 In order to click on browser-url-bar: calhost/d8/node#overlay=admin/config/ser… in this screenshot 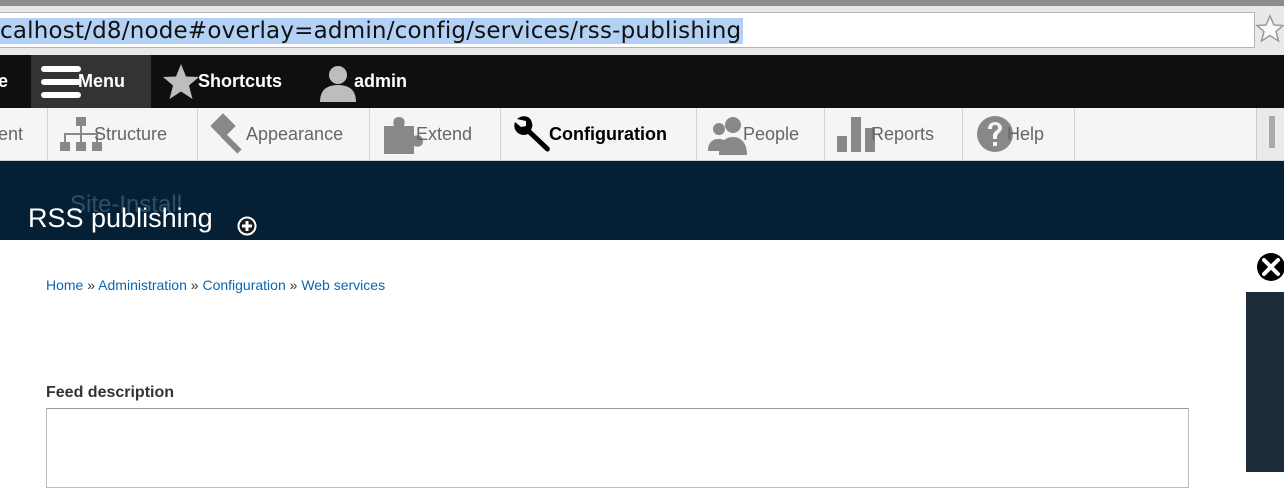, I will do `click(642, 27)`.